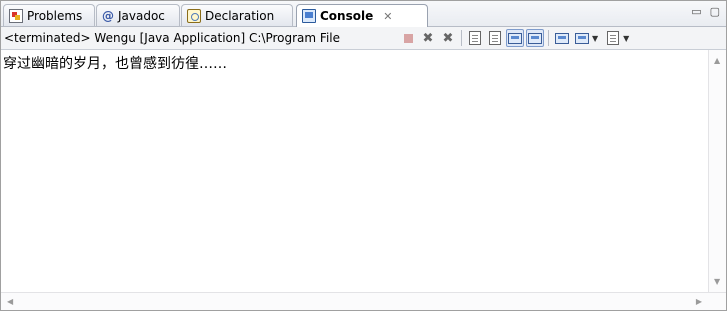 The image size is (727, 311). I want to click on tab-declaration-label: Declaration, so click(240, 15).